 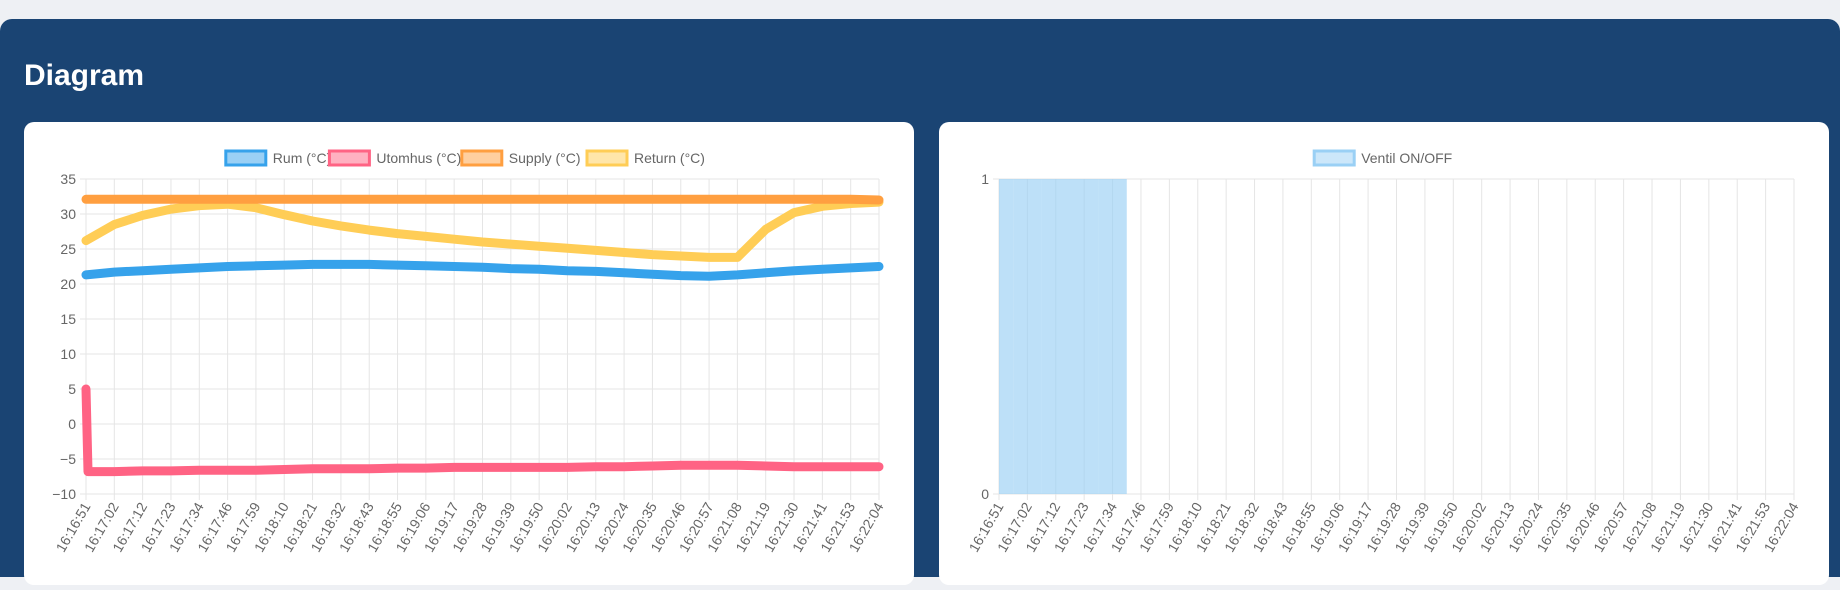 What do you see at coordinates (68, 249) in the screenshot?
I see `y-tick-label: 25` at bounding box center [68, 249].